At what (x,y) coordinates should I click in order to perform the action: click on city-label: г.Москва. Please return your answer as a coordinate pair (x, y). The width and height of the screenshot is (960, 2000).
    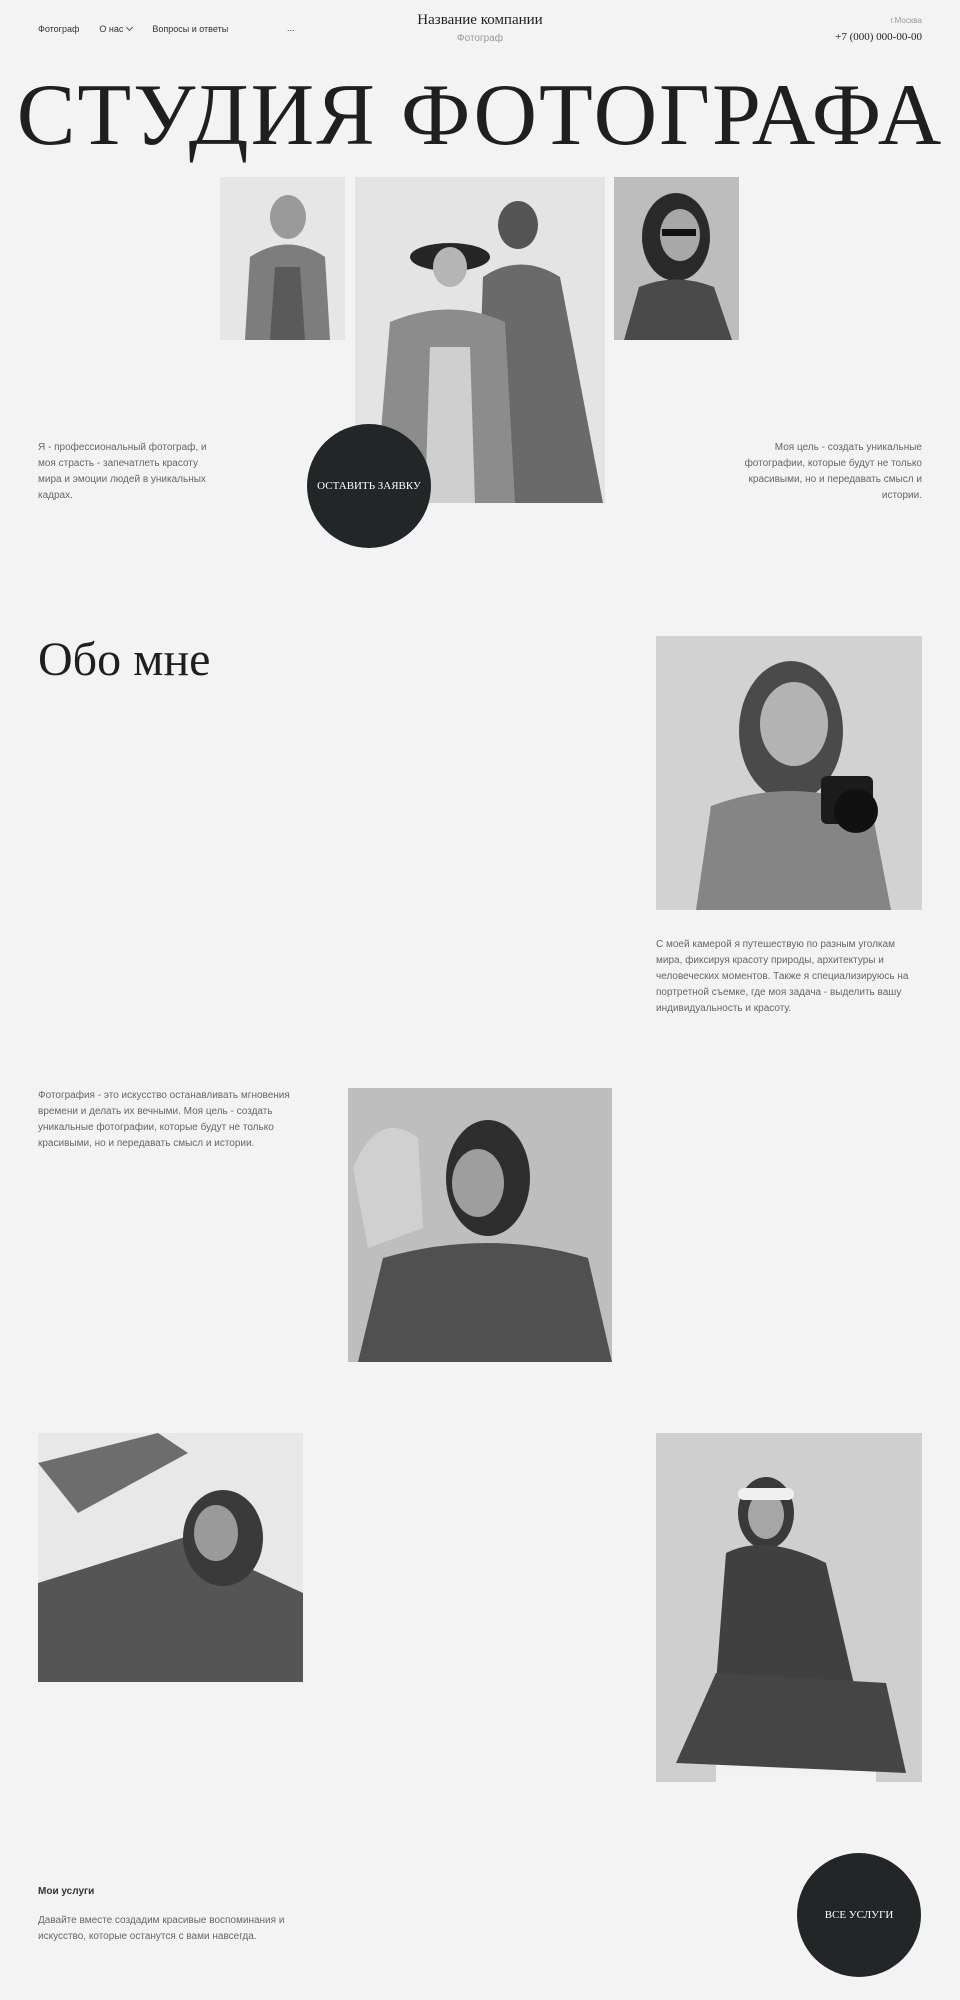
    Looking at the image, I should click on (906, 20).